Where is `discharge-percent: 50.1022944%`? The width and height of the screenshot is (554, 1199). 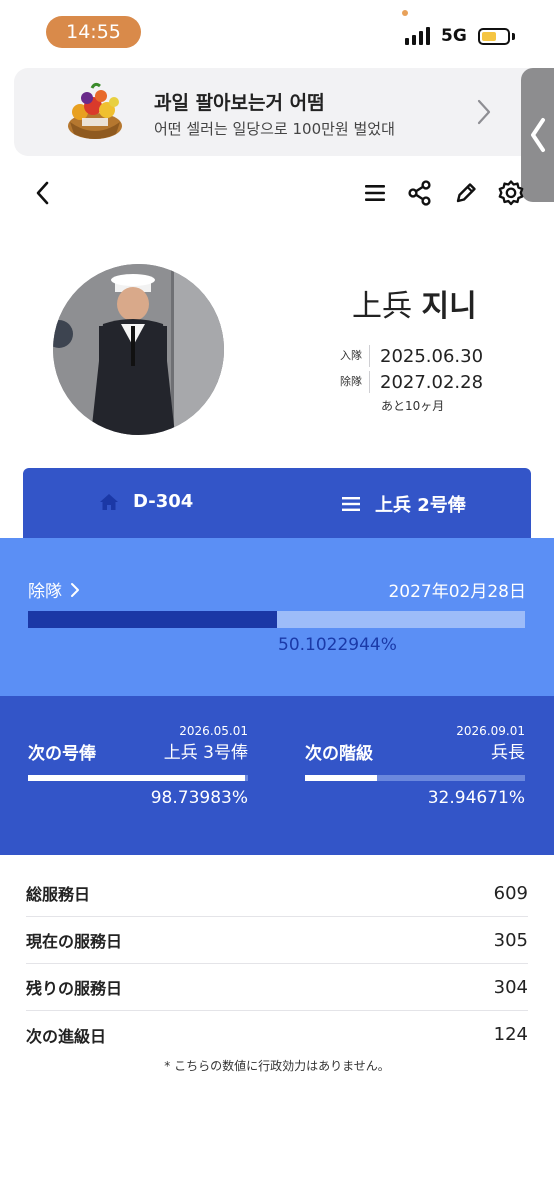
discharge-percent: 50.1022944% is located at coordinates (337, 645).